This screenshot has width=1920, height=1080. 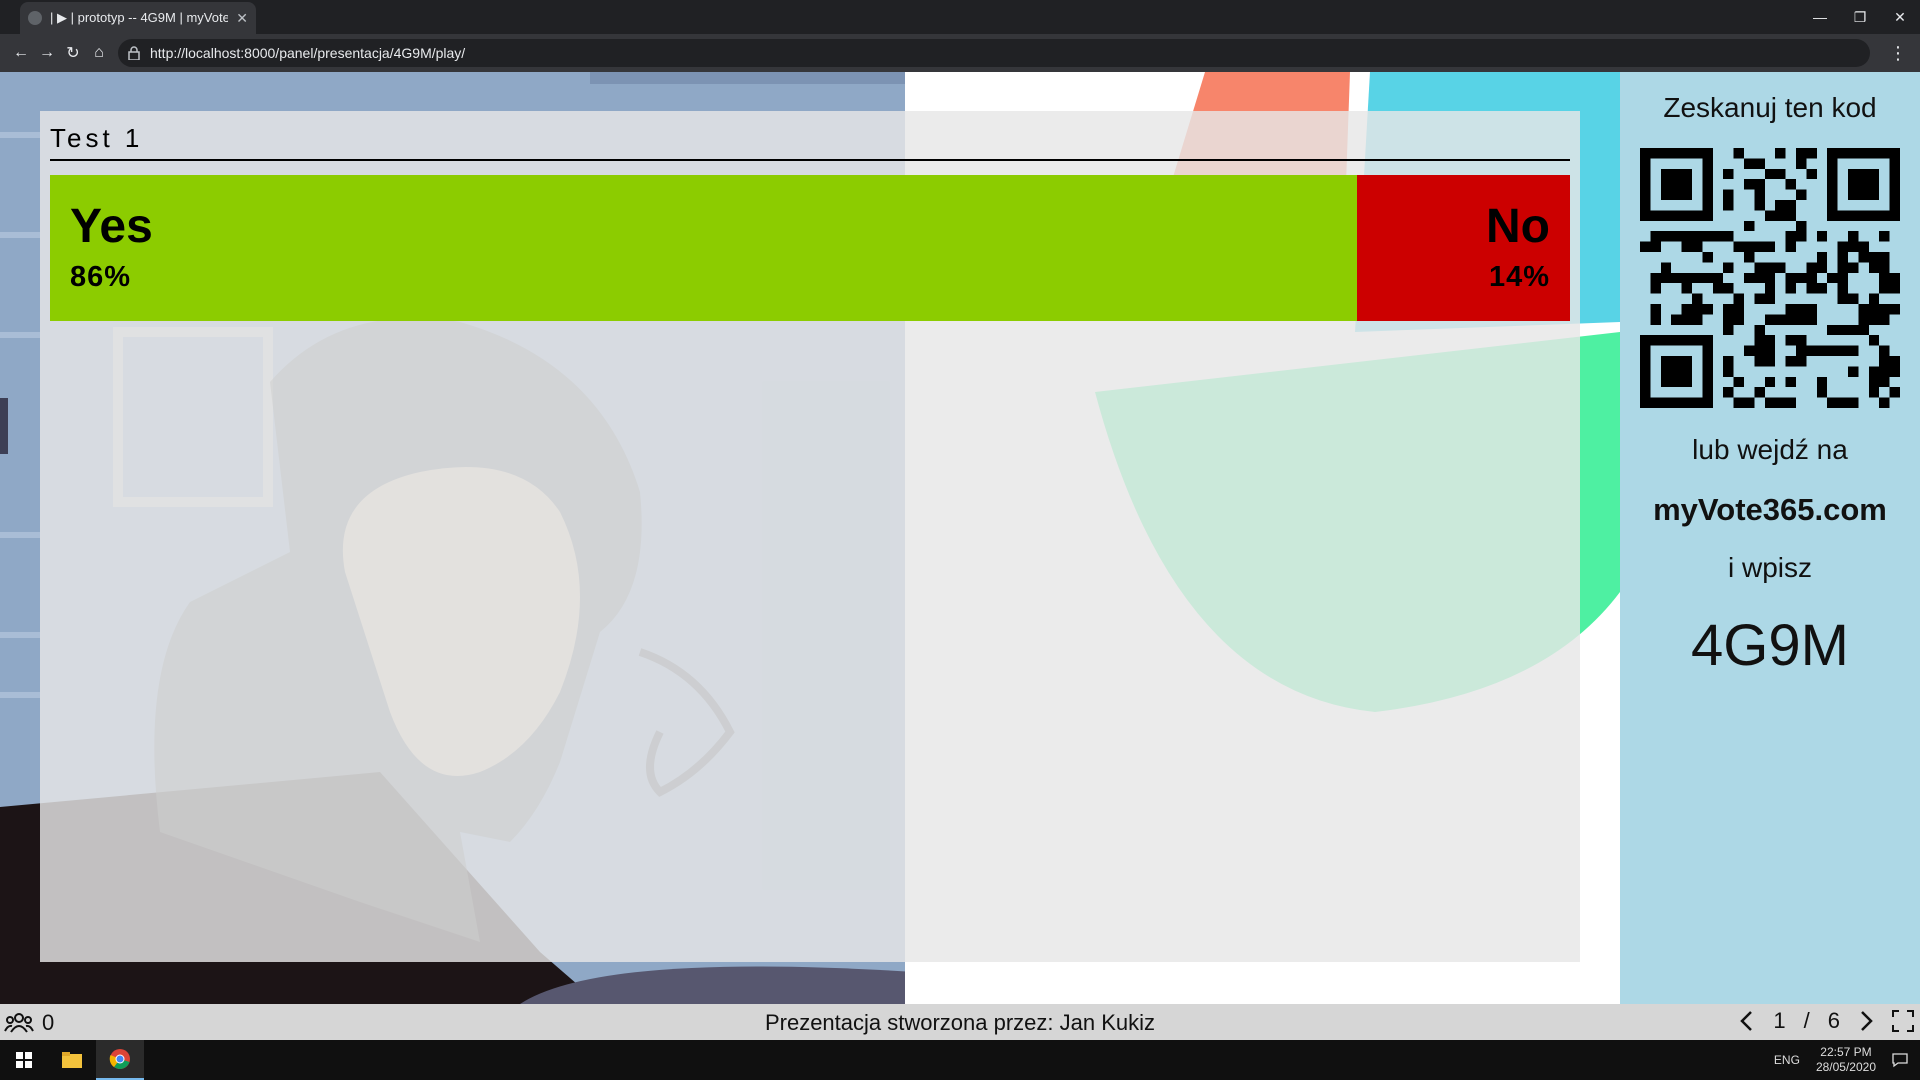 What do you see at coordinates (35, 18) in the screenshot?
I see `globe-icon` at bounding box center [35, 18].